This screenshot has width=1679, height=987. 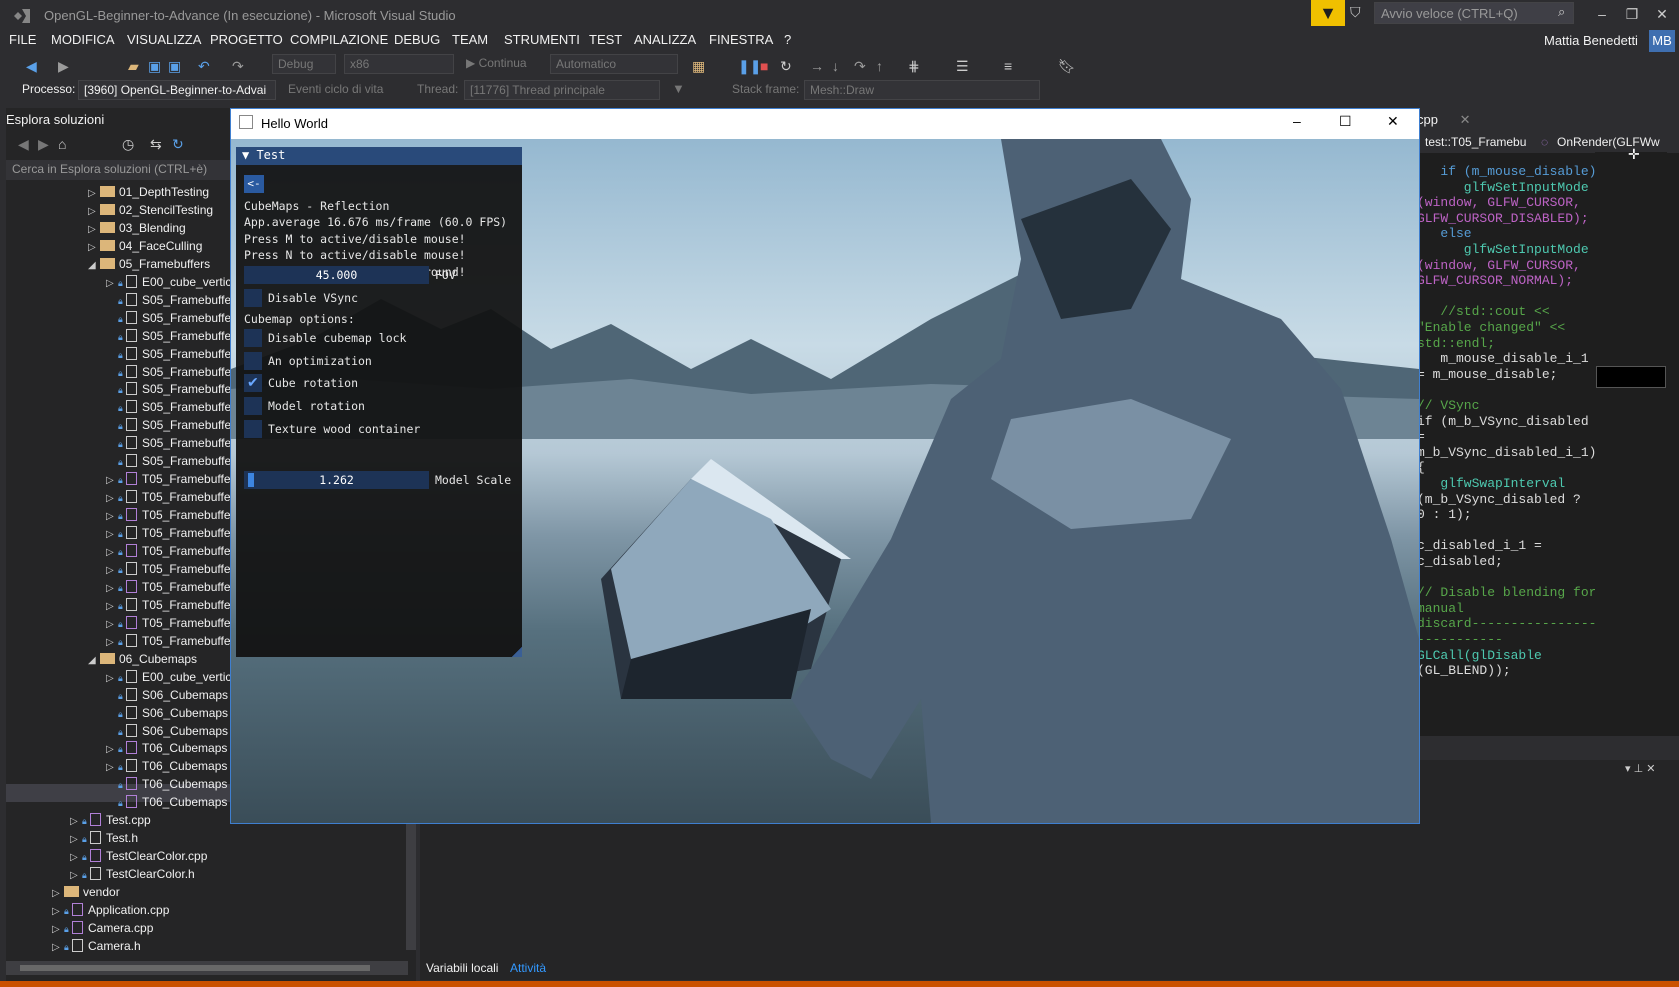 What do you see at coordinates (399, 64) in the screenshot?
I see `platform-select: x86` at bounding box center [399, 64].